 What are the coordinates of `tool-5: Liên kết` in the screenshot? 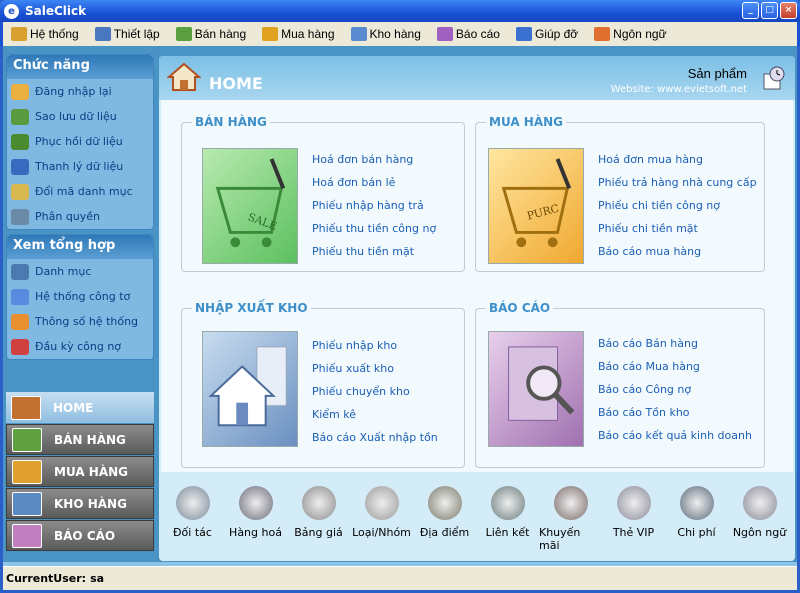 It's located at (507, 516).